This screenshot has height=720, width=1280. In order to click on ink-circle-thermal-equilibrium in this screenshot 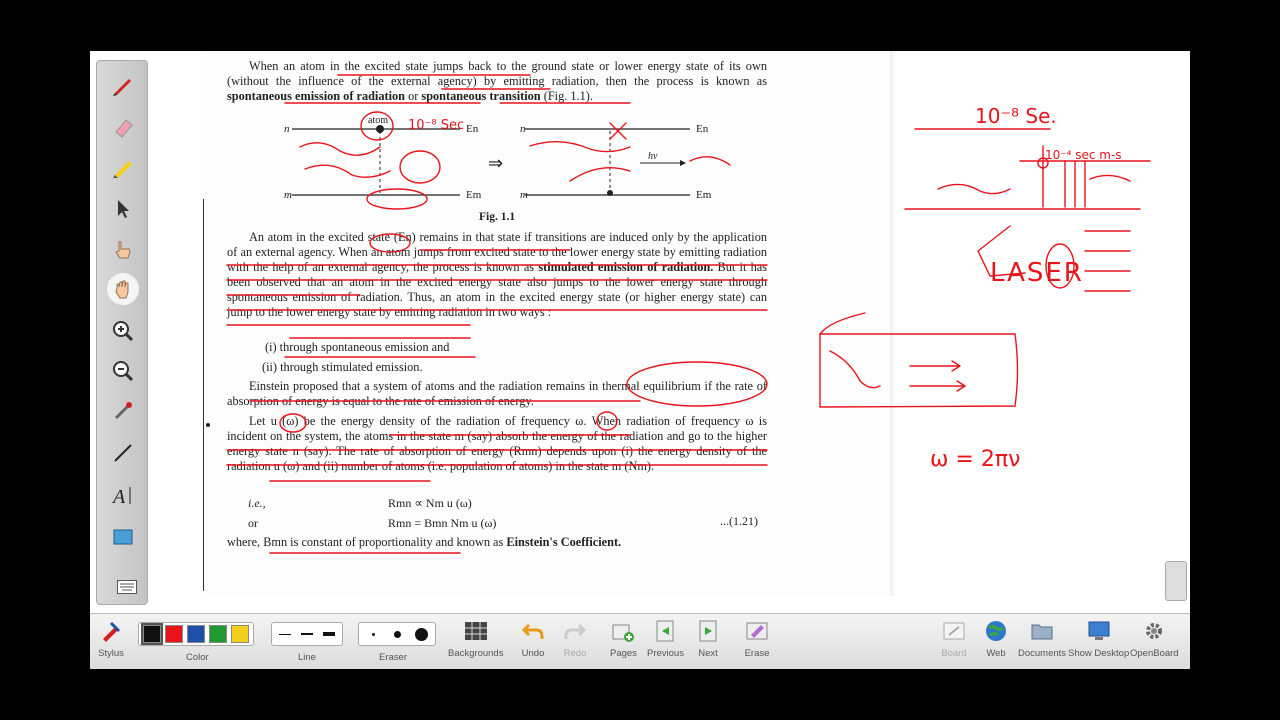, I will do `click(697, 384)`.